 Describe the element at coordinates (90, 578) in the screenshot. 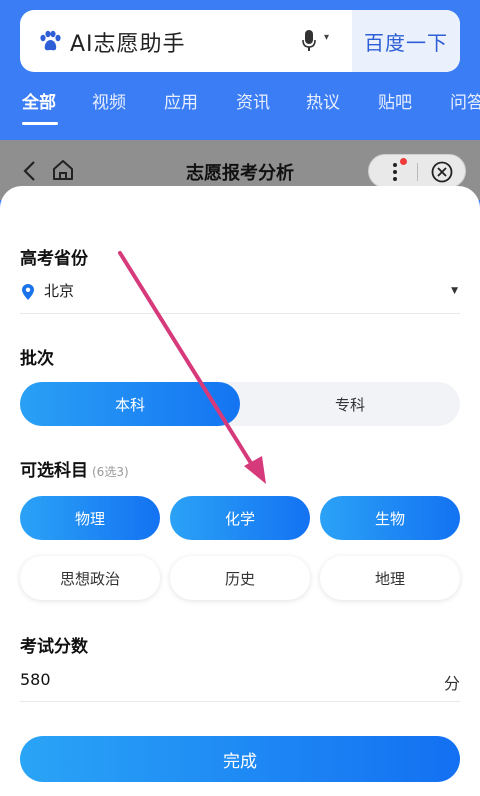

I see `subject-chip-politics: 思想政治` at that location.